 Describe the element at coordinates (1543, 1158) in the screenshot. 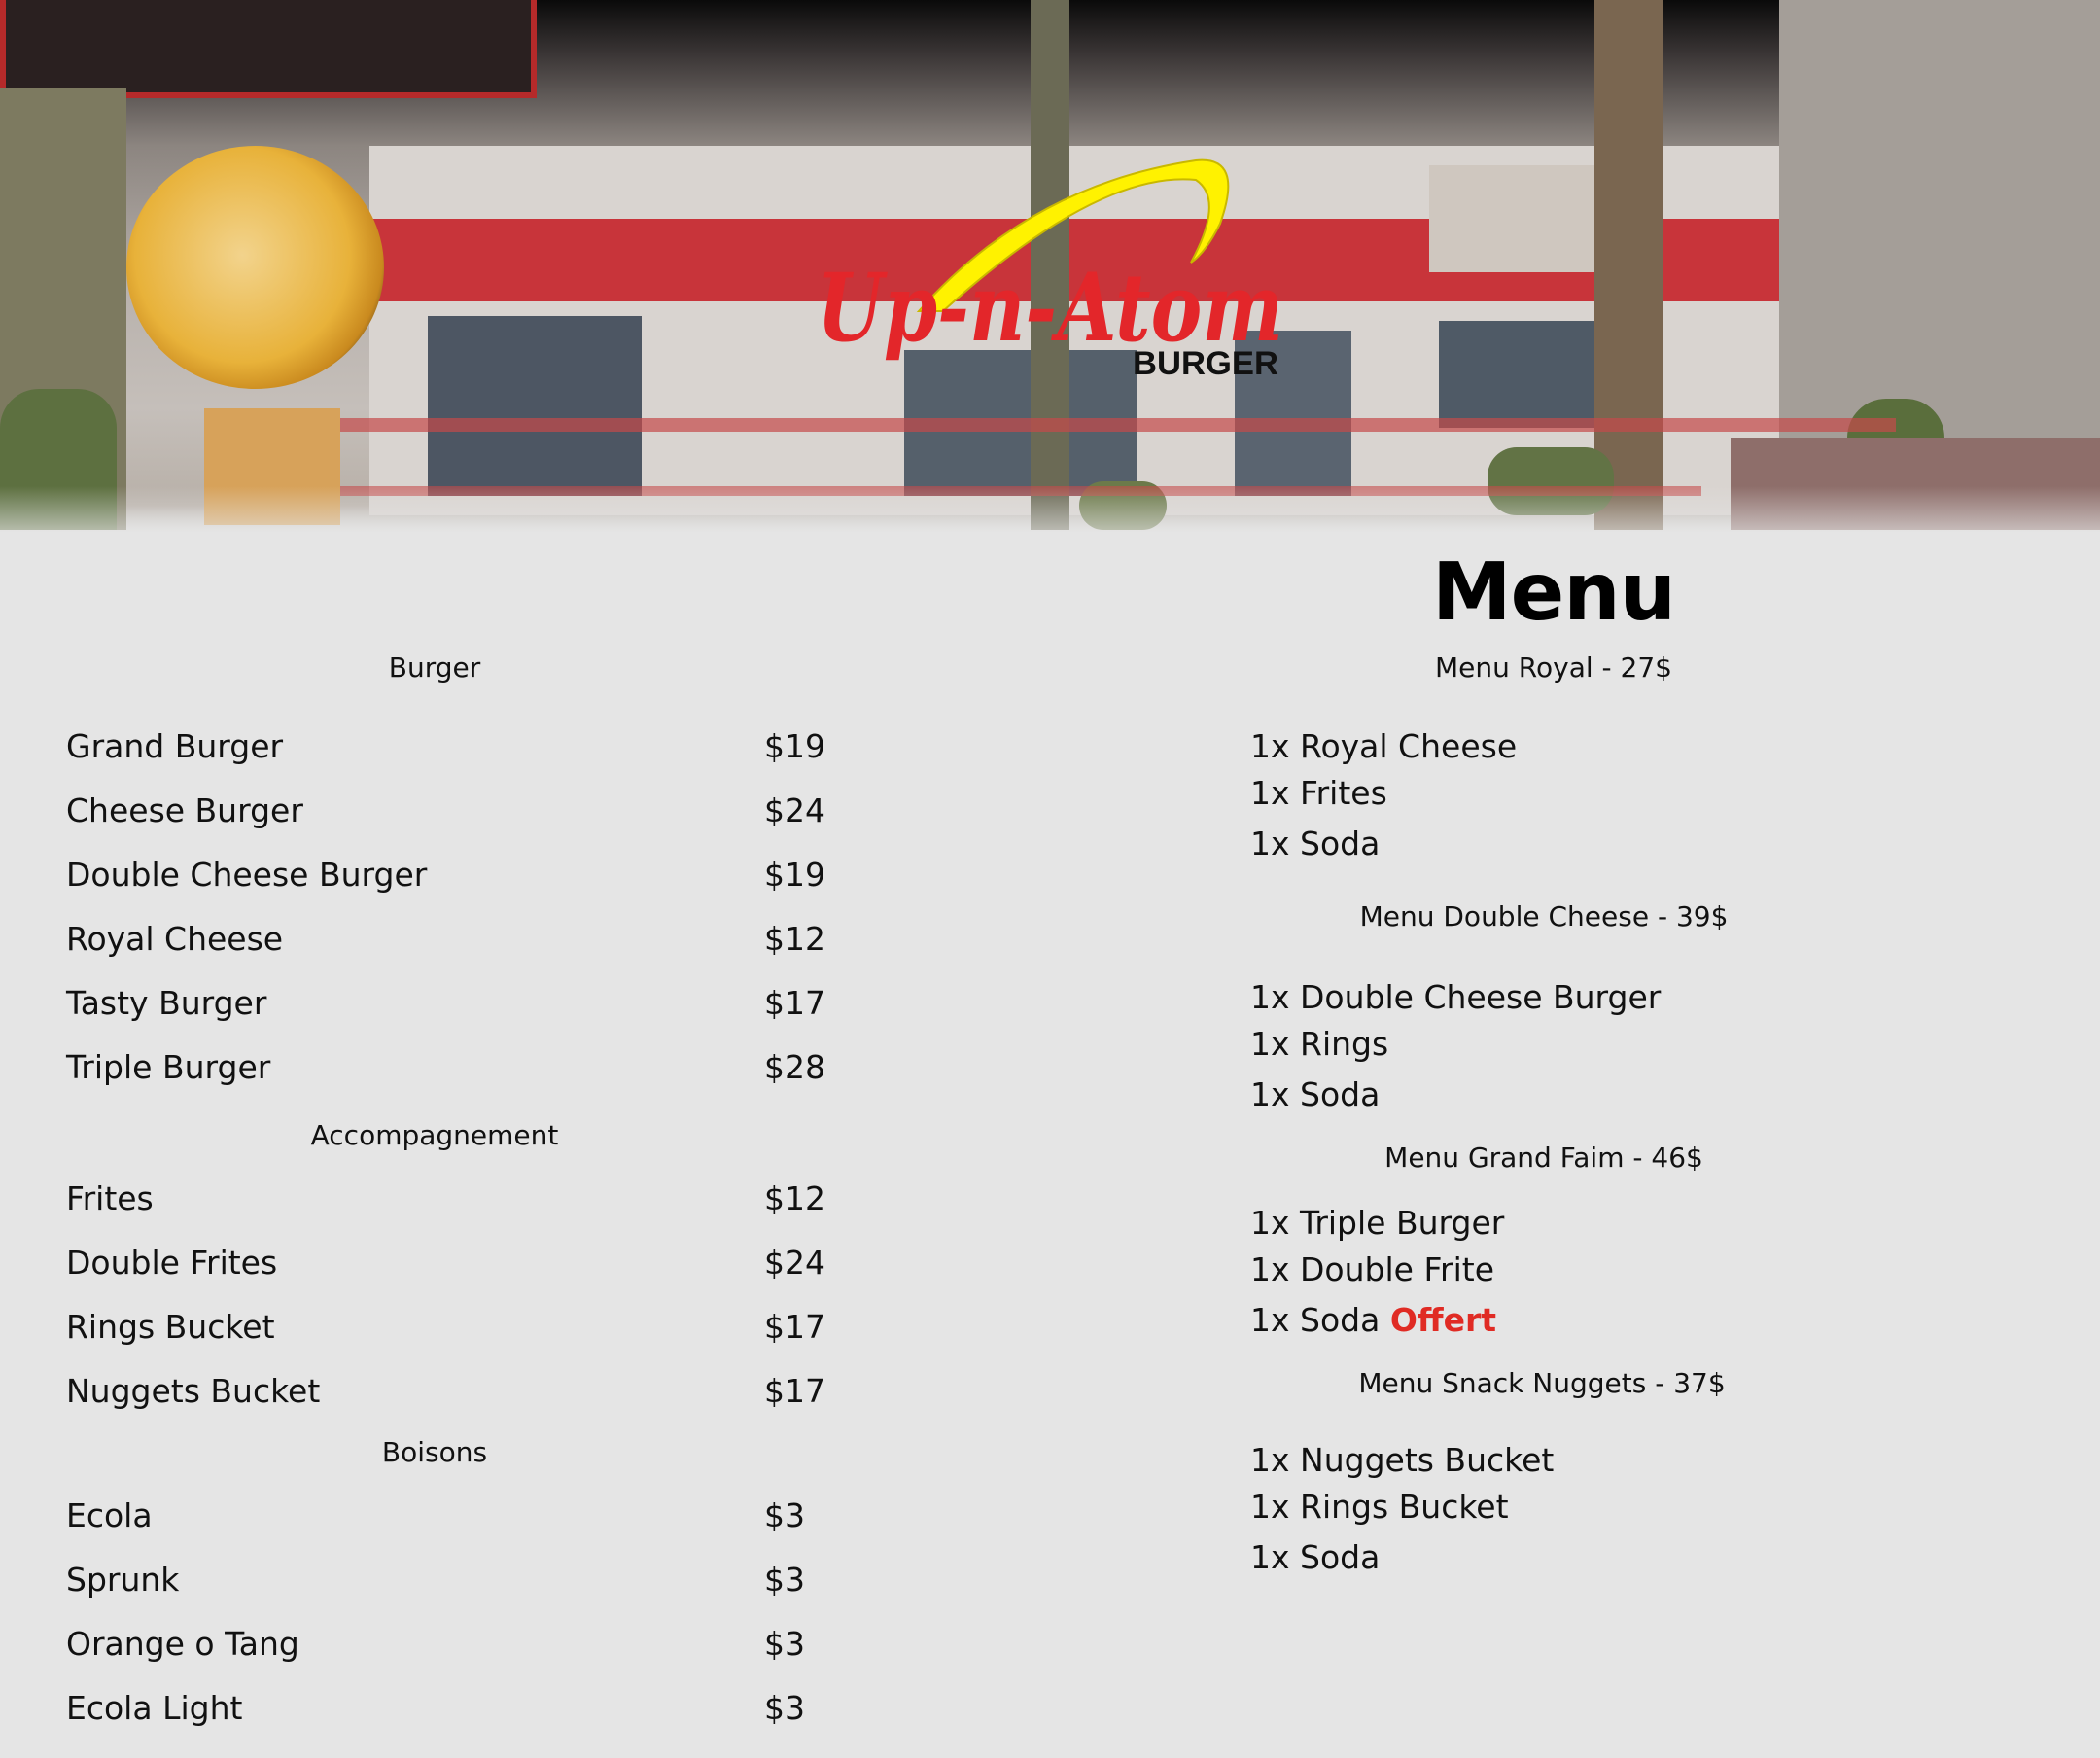

I see `combo-title-grand-faim: Menu Grand Faim - 46$` at that location.